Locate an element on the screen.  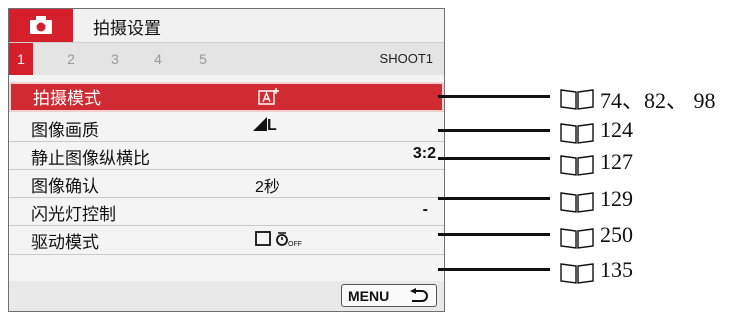
menu-item-flash-control: 闪光灯控制 - is located at coordinates (226, 212).